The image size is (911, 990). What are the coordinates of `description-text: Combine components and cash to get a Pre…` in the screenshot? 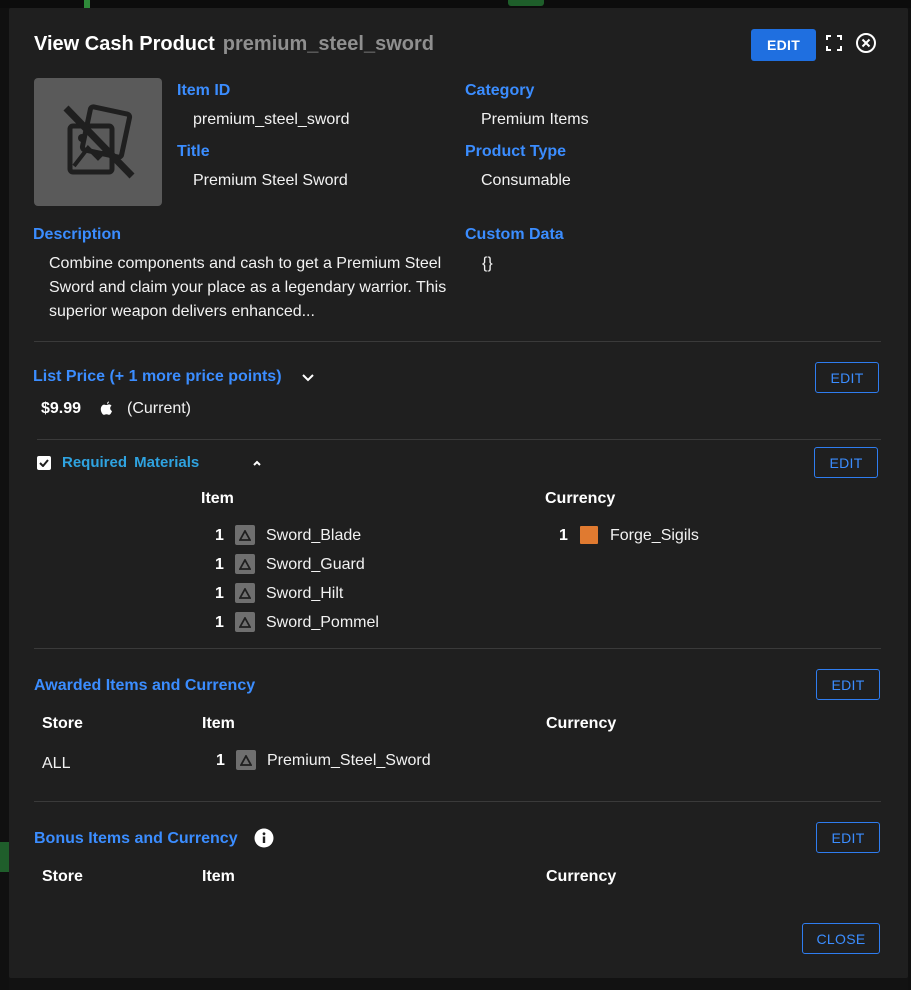 It's located at (248, 287).